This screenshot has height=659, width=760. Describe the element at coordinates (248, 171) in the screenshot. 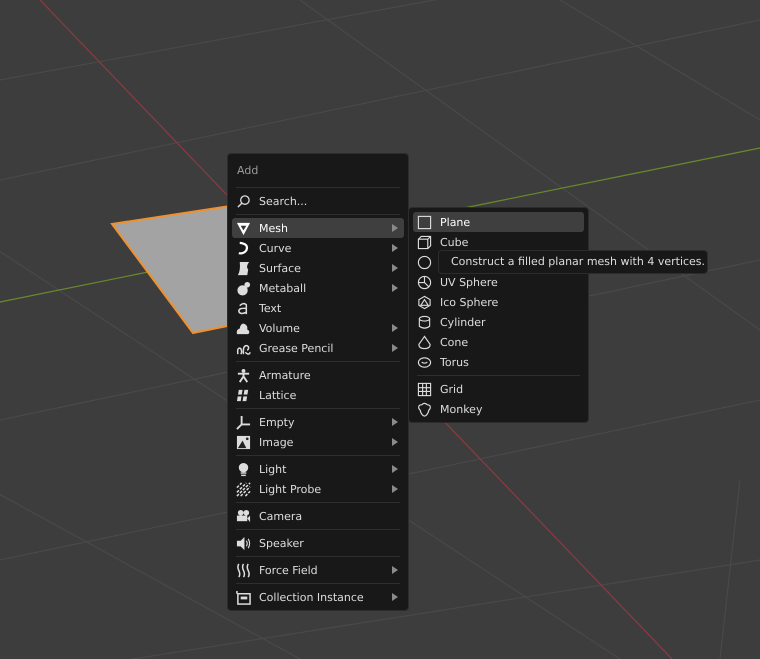

I see `menu-title: Add` at that location.